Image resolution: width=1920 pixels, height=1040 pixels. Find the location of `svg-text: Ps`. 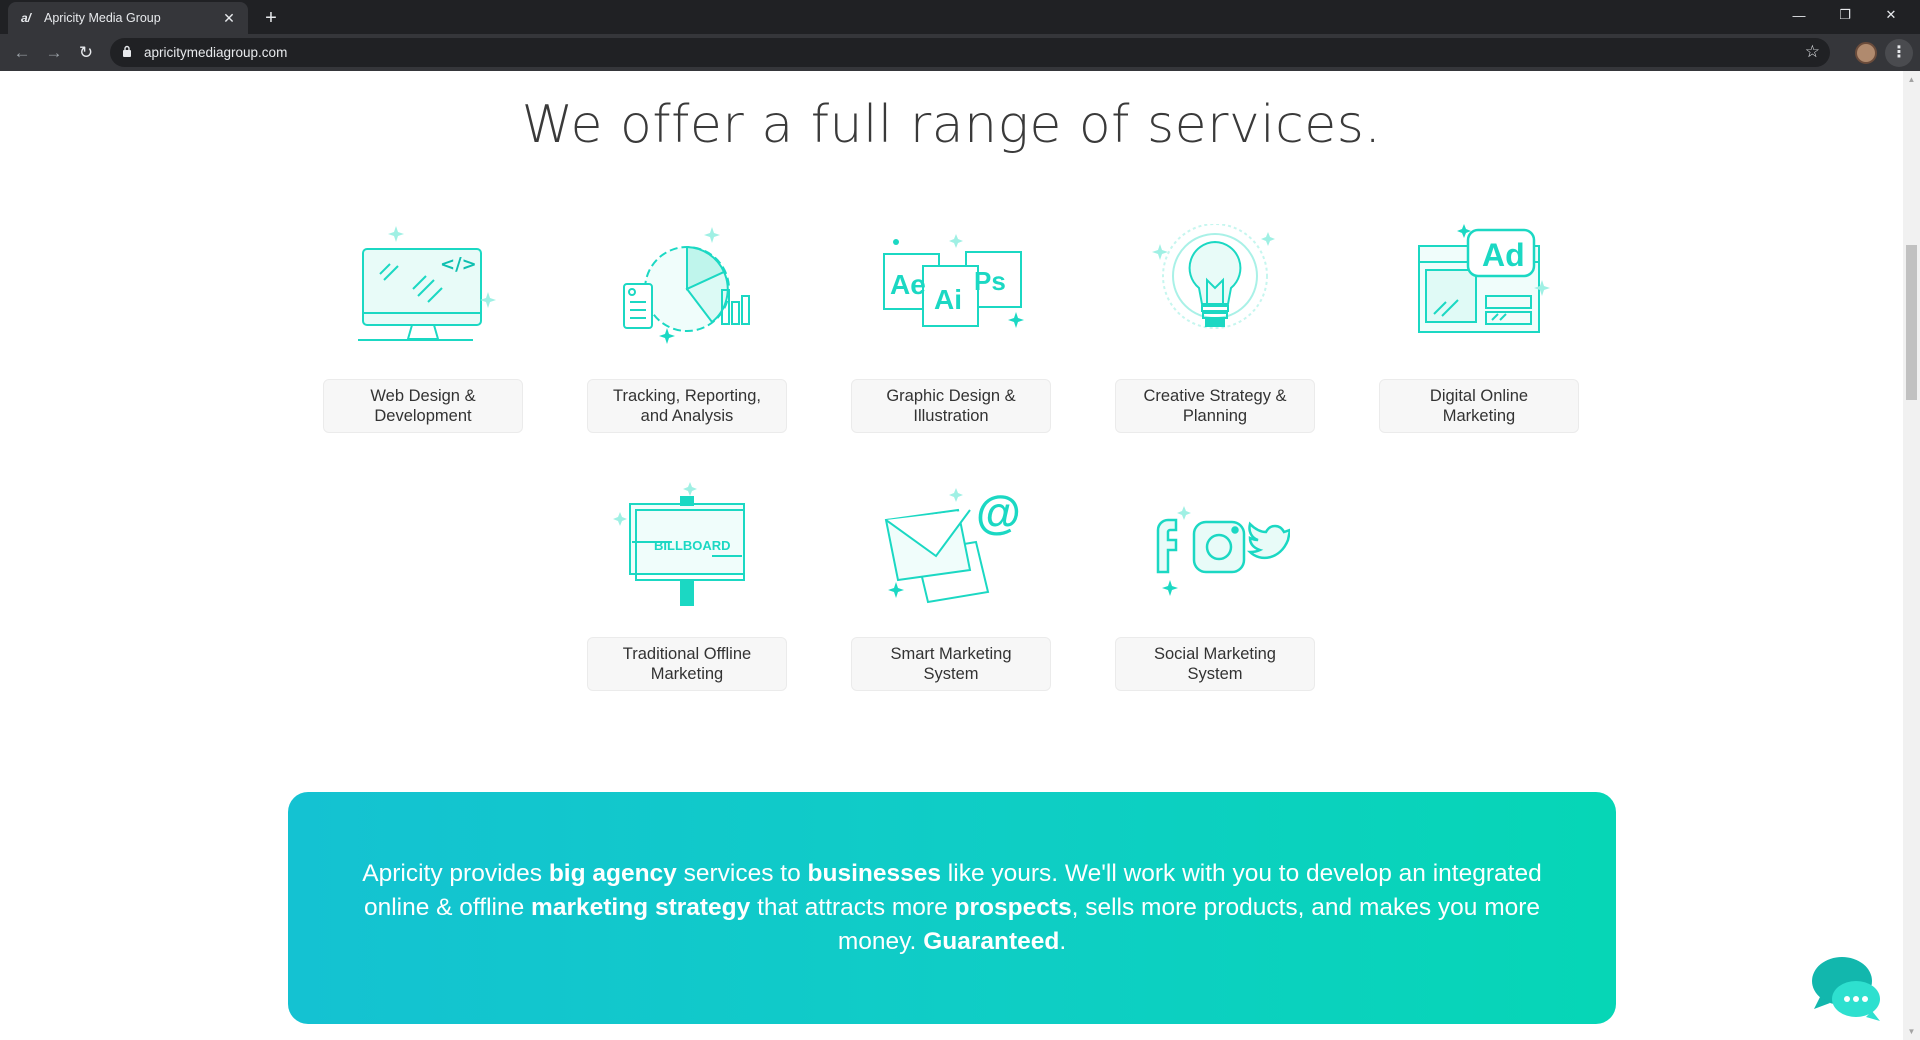

svg-text: Ps is located at coordinates (990, 281).